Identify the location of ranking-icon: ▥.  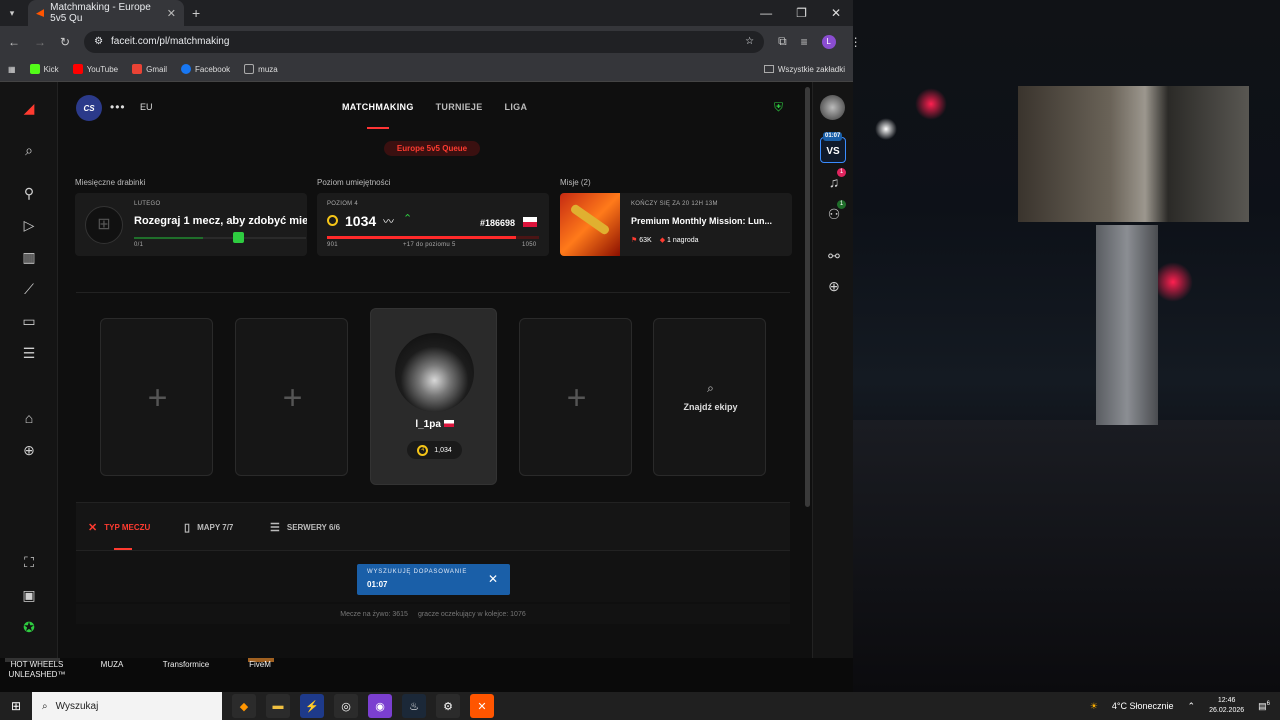
(29, 257).